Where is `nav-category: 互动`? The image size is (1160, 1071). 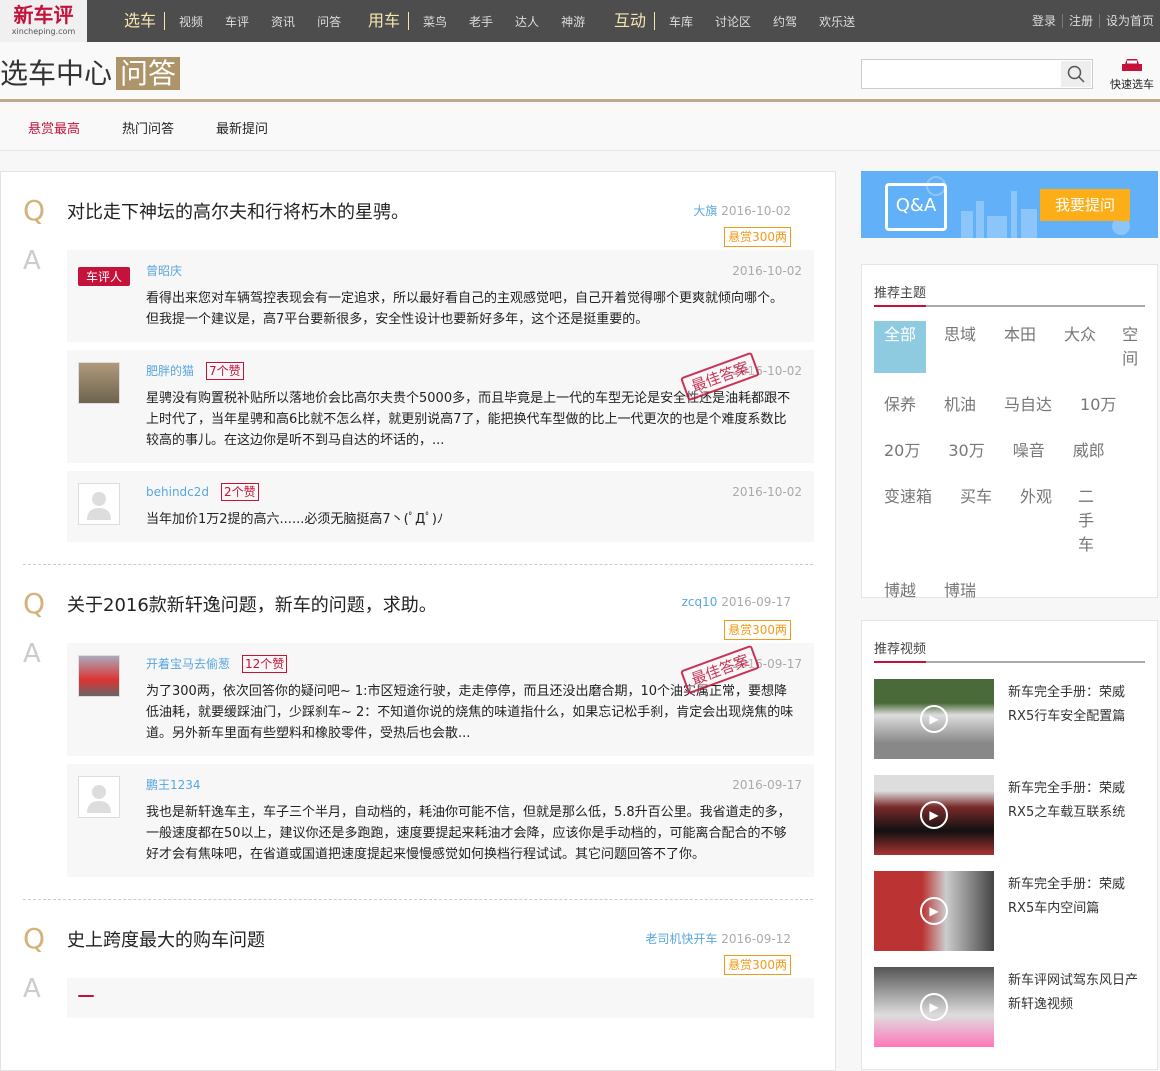
nav-category: 互动 is located at coordinates (635, 21).